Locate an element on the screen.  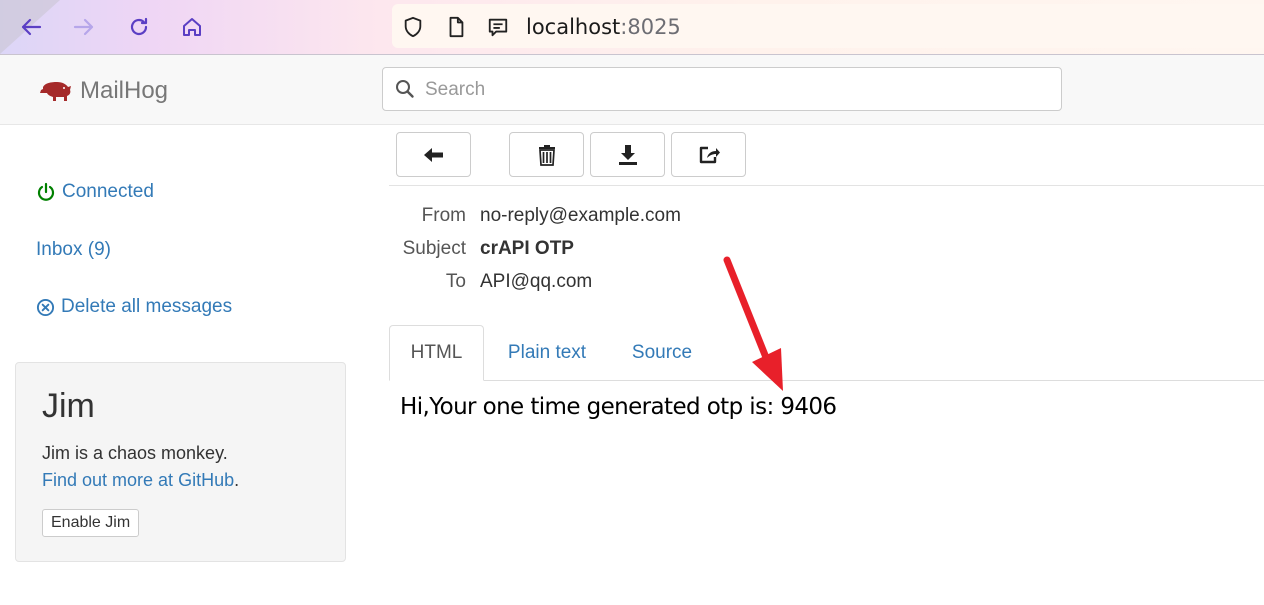
share-icon is located at coordinates (709, 154).